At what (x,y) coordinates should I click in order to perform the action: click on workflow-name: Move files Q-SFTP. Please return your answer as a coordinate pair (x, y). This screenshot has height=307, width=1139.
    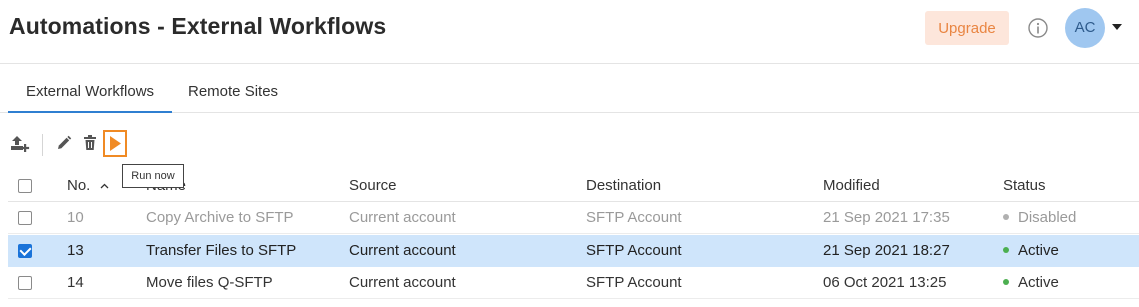
    Looking at the image, I should click on (209, 282).